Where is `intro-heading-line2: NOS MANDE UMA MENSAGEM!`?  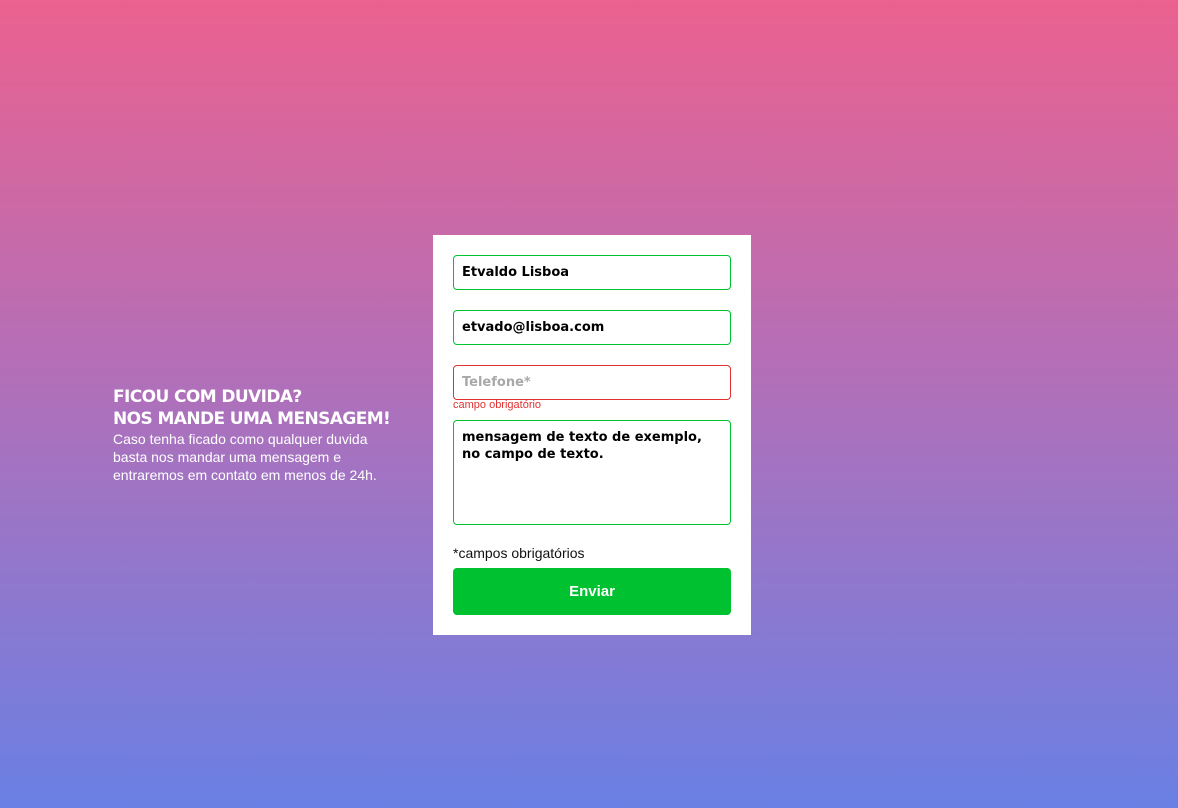
intro-heading-line2: NOS MANDE UMA MENSAGEM! is located at coordinates (252, 419).